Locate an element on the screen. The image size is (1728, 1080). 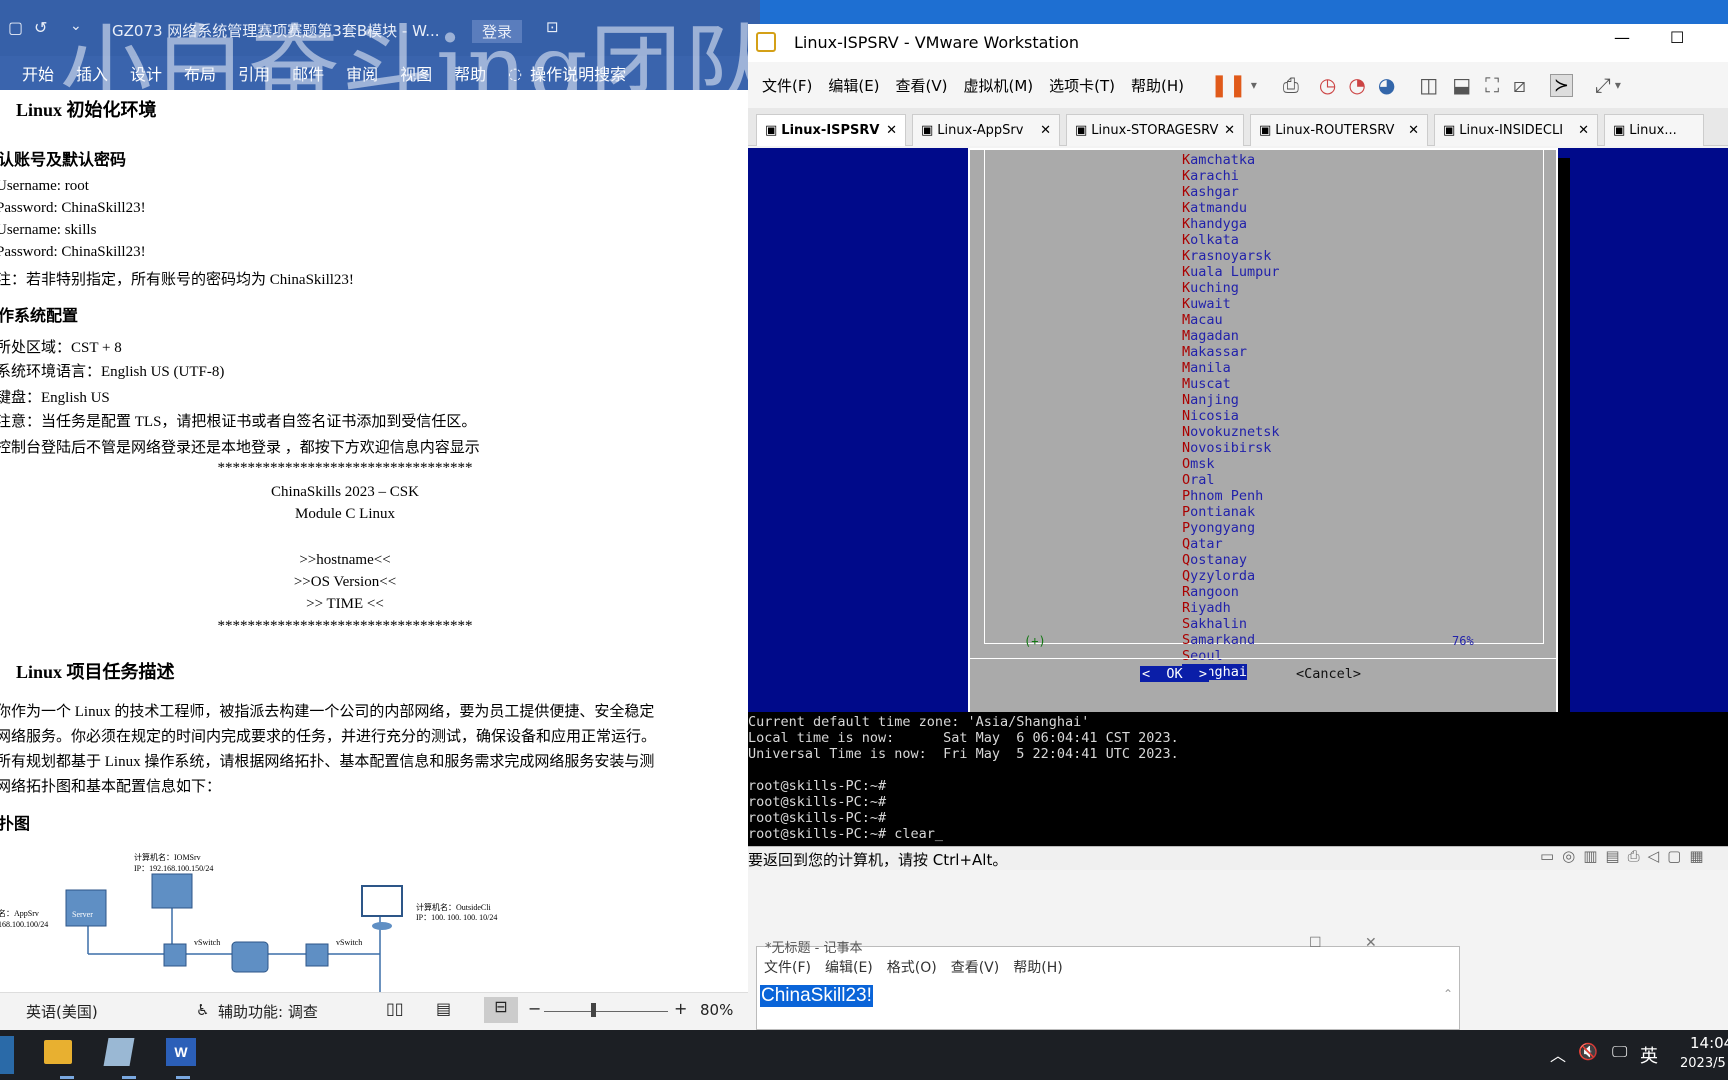
tab-linux-routersrv: ▣ Linux-ROUTERSRV ✕ is located at coordinates (1339, 130).